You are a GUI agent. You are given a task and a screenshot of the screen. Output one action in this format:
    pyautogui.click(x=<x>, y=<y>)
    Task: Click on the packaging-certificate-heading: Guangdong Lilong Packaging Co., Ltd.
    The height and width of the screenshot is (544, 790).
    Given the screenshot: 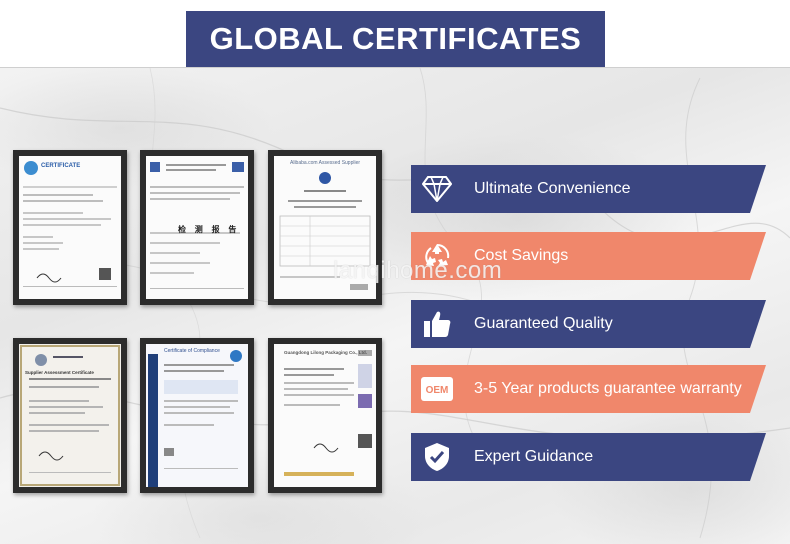 What is the action you would take?
    pyautogui.click(x=325, y=352)
    